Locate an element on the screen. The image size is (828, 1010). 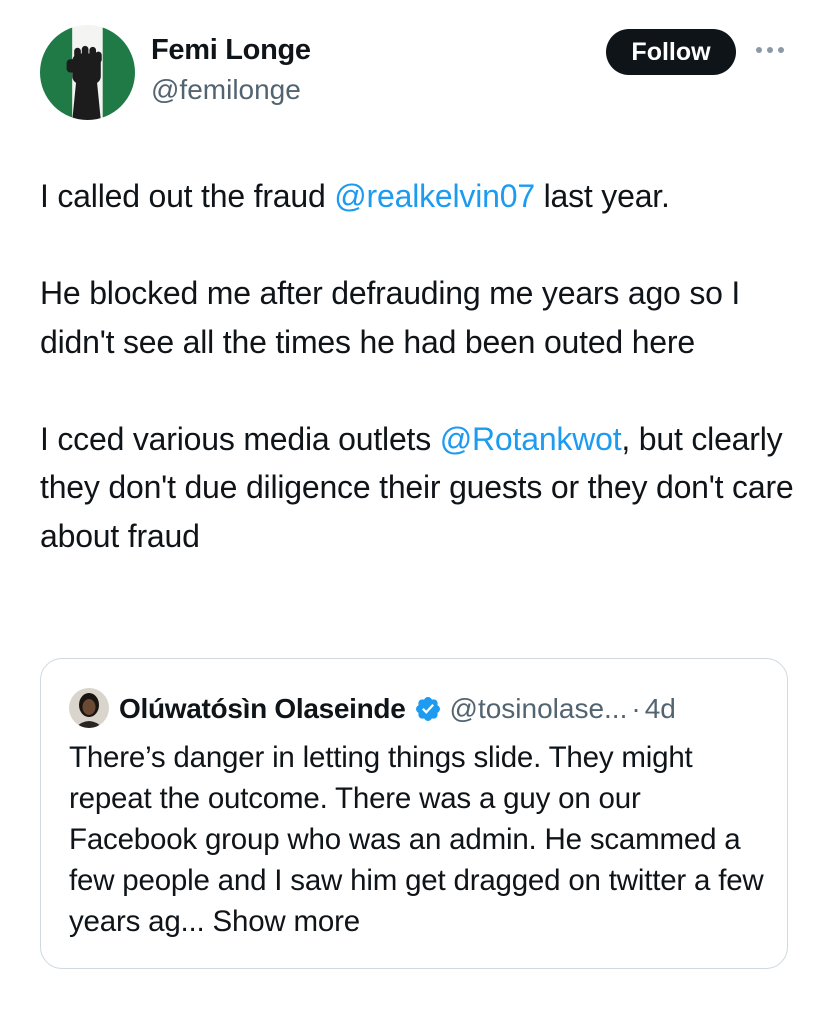
flag-fist-avatar-image is located at coordinates (87, 72).